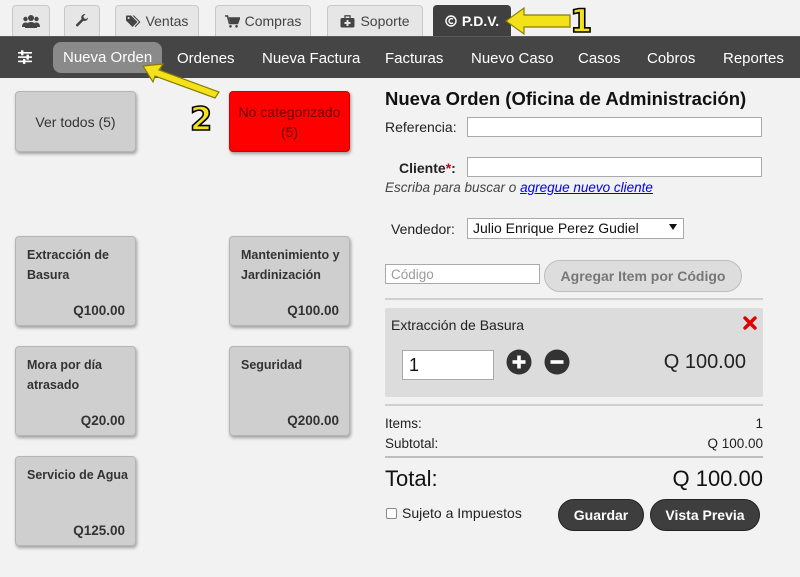 The image size is (800, 577). I want to click on tab-pdv: P.D.V., so click(472, 20).